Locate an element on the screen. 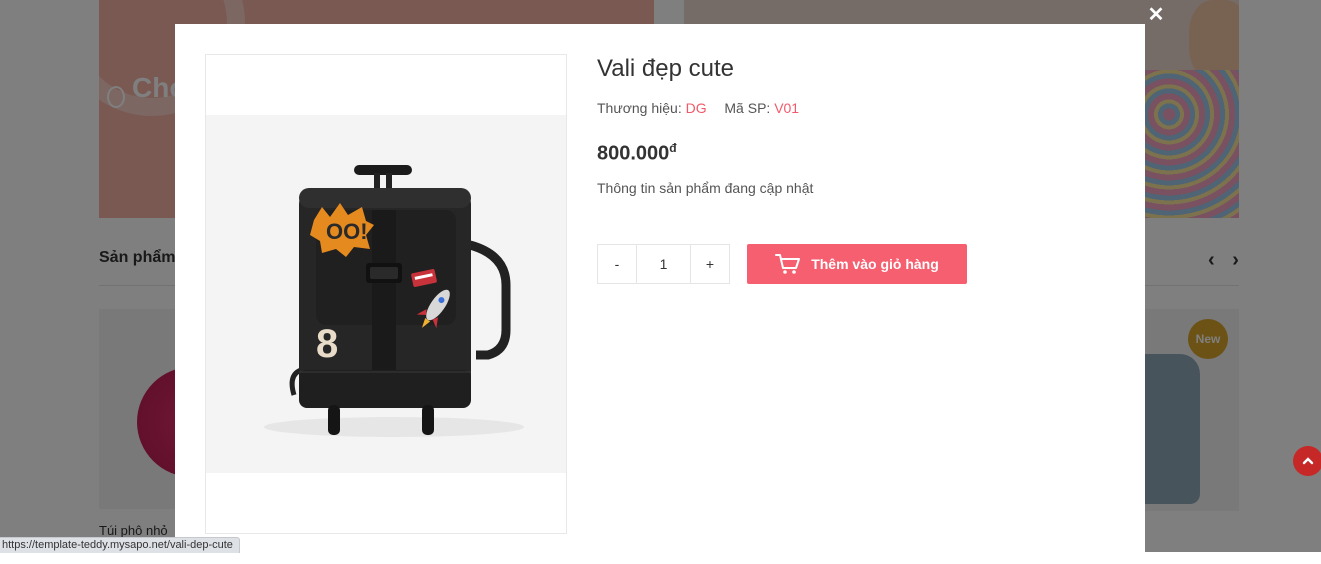 The image size is (1321, 564). product-description: Thông tin sản phẩm đang cập nhật is located at coordinates (705, 188).